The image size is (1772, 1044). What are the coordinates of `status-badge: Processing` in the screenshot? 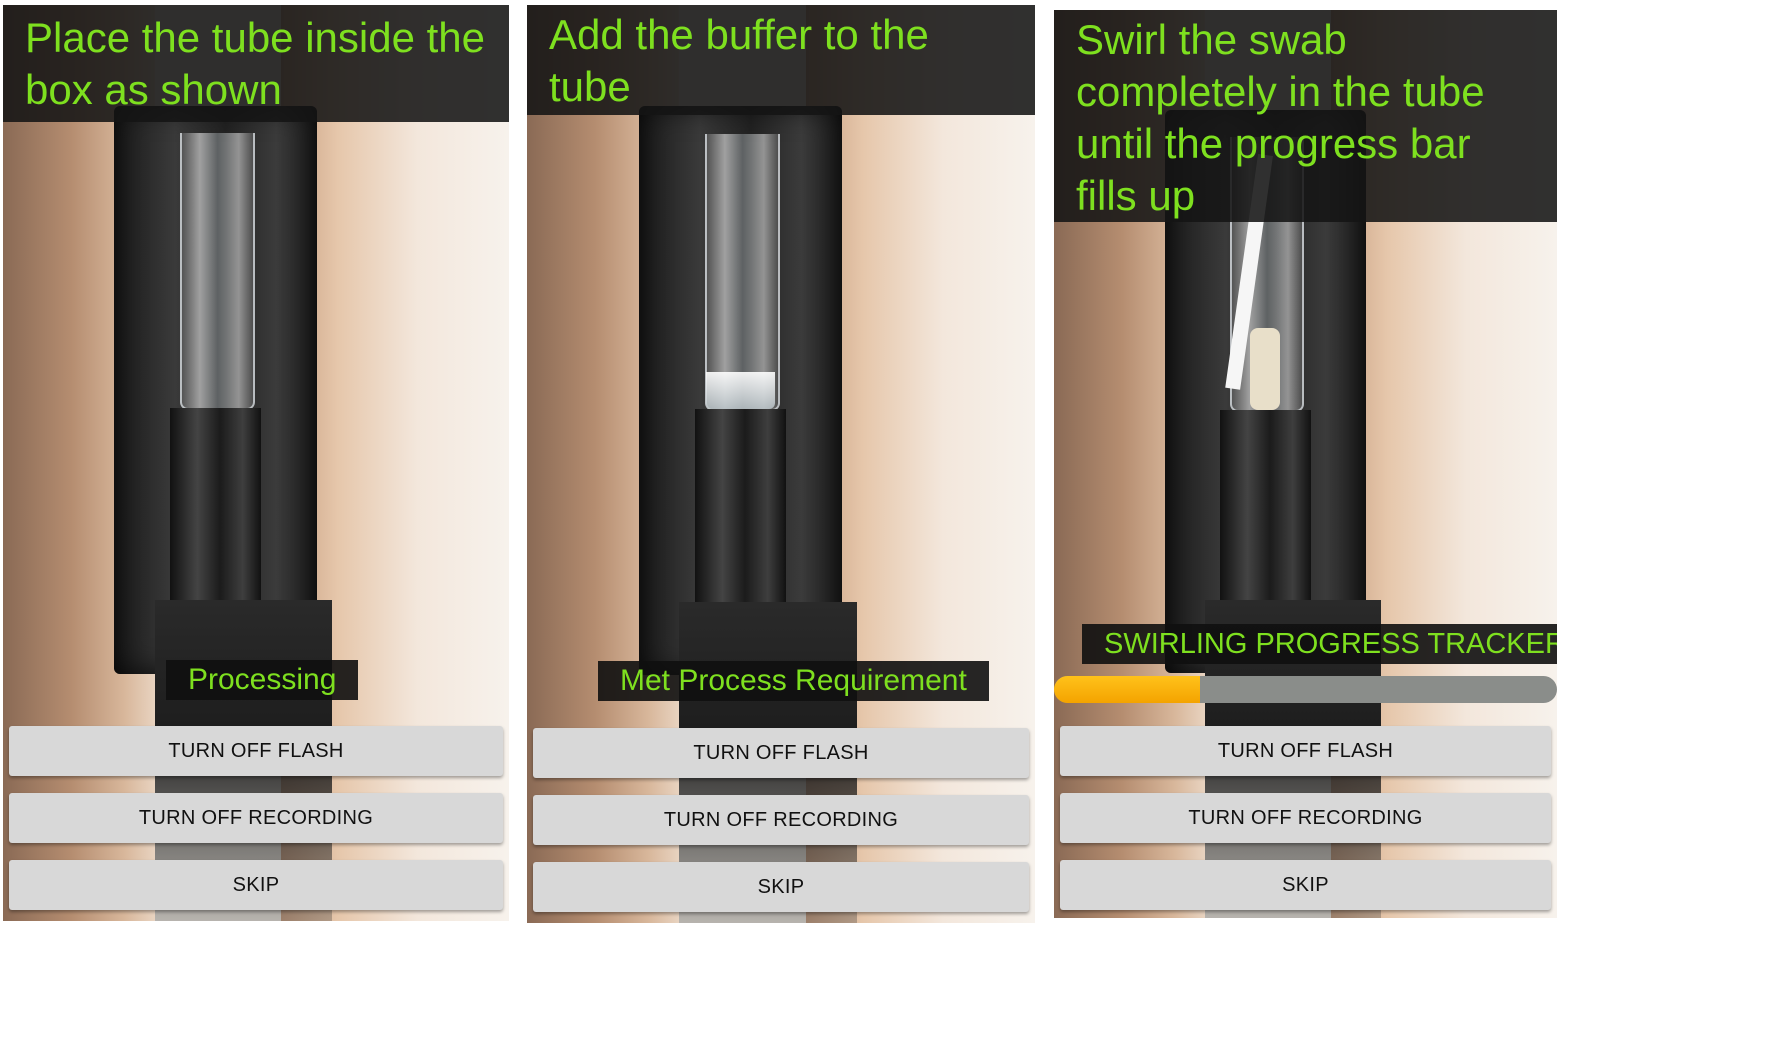 It's located at (262, 680).